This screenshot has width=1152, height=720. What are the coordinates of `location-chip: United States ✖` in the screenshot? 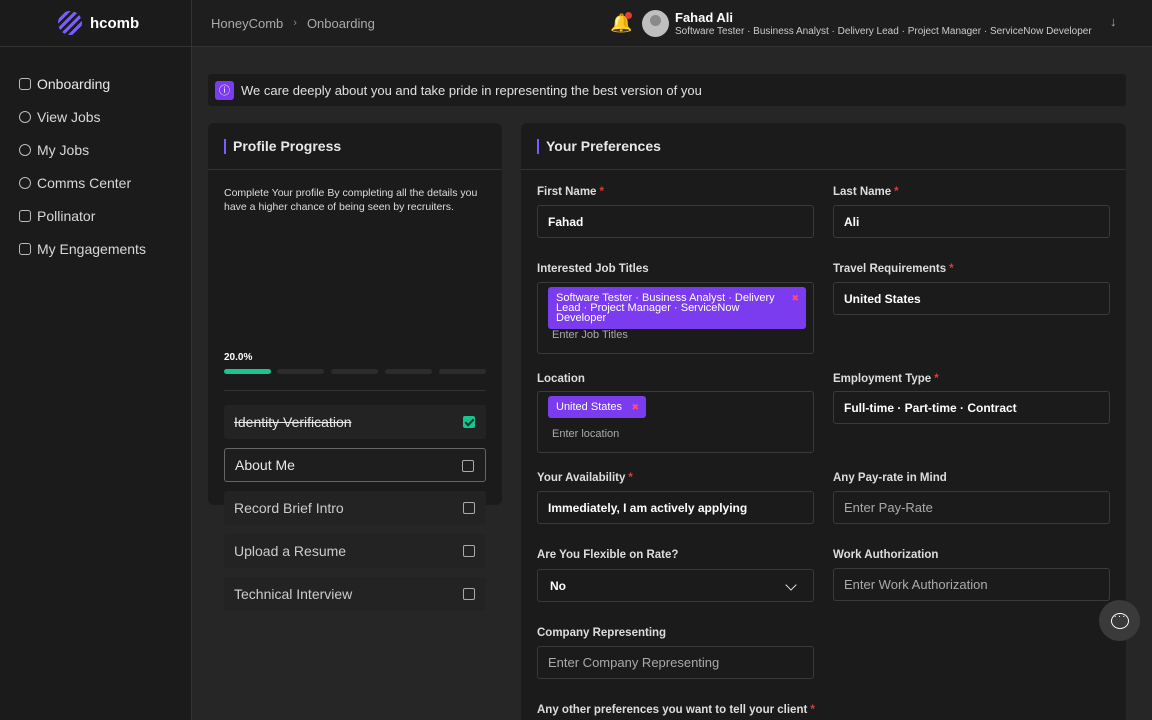 It's located at (597, 407).